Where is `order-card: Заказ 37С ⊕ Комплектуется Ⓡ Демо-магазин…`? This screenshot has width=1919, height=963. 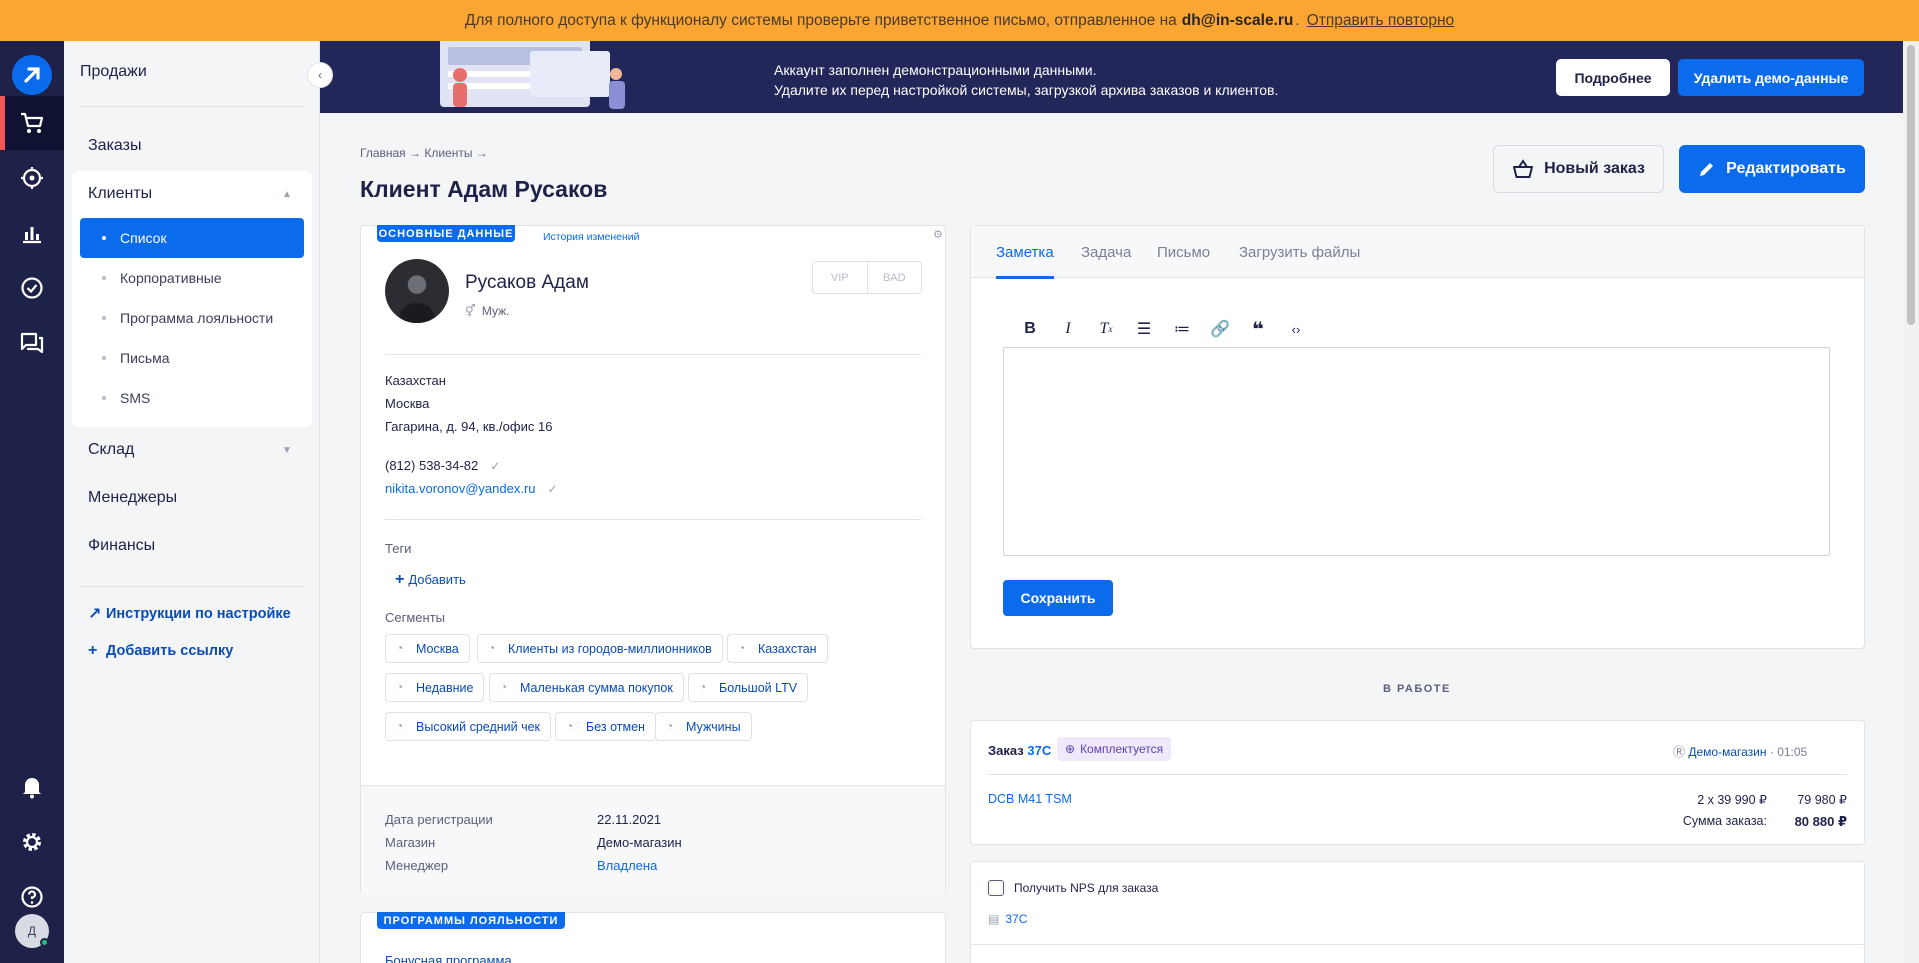 order-card: Заказ 37С ⊕ Комплектуется Ⓡ Демо-магазин… is located at coordinates (1417, 782).